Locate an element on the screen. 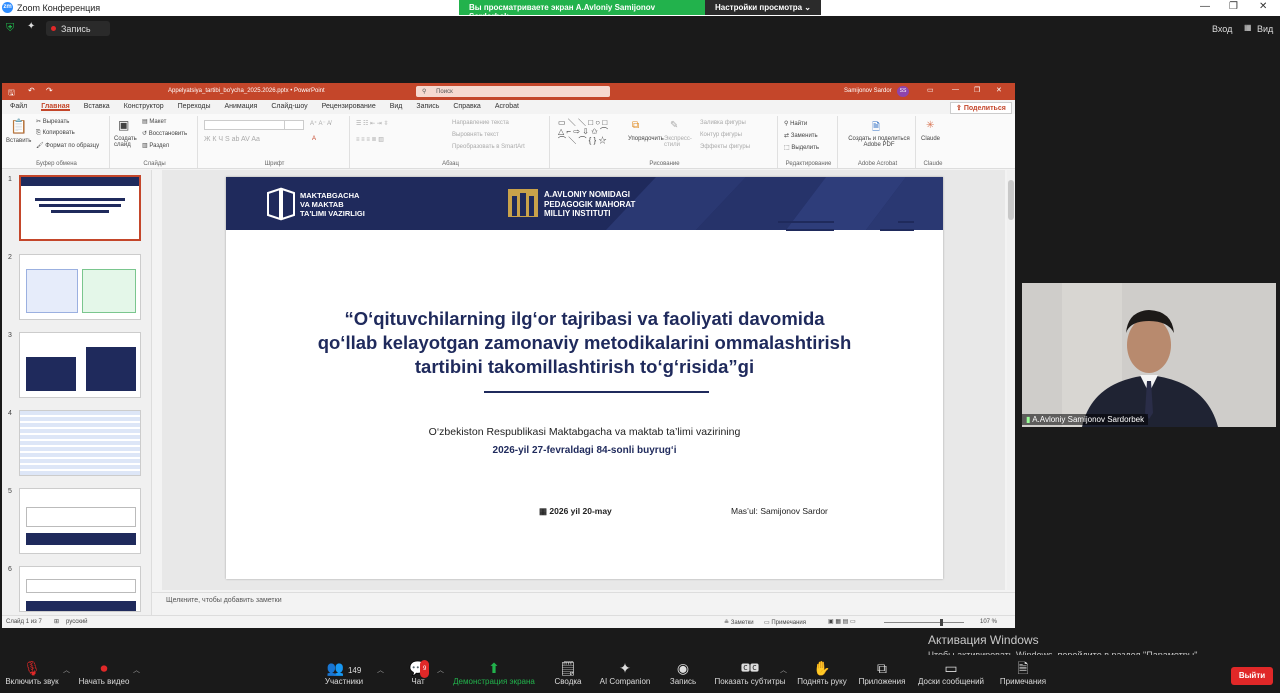 The width and height of the screenshot is (1280, 693). align-text-button: Выровнять текст is located at coordinates (475, 135).